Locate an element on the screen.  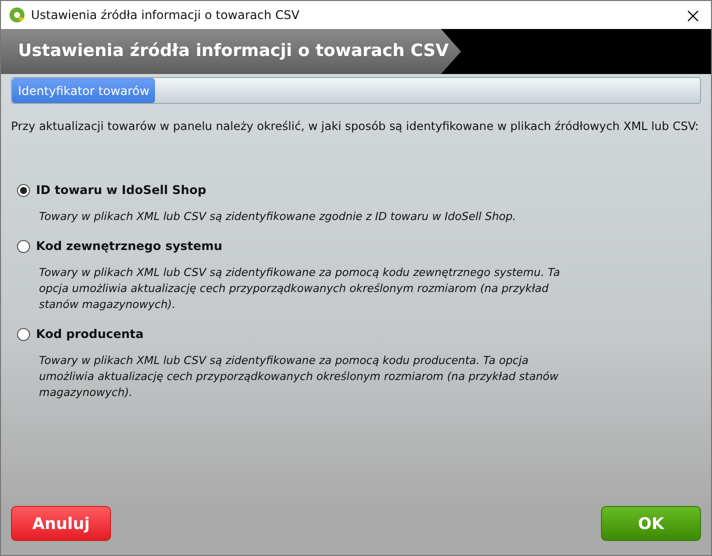
intro-text: Przy aktualizacji towarów w panelu należy określić, w jaki sposób są identyfikowane w plikach źródłowych XML lub CSV: is located at coordinates (355, 126).